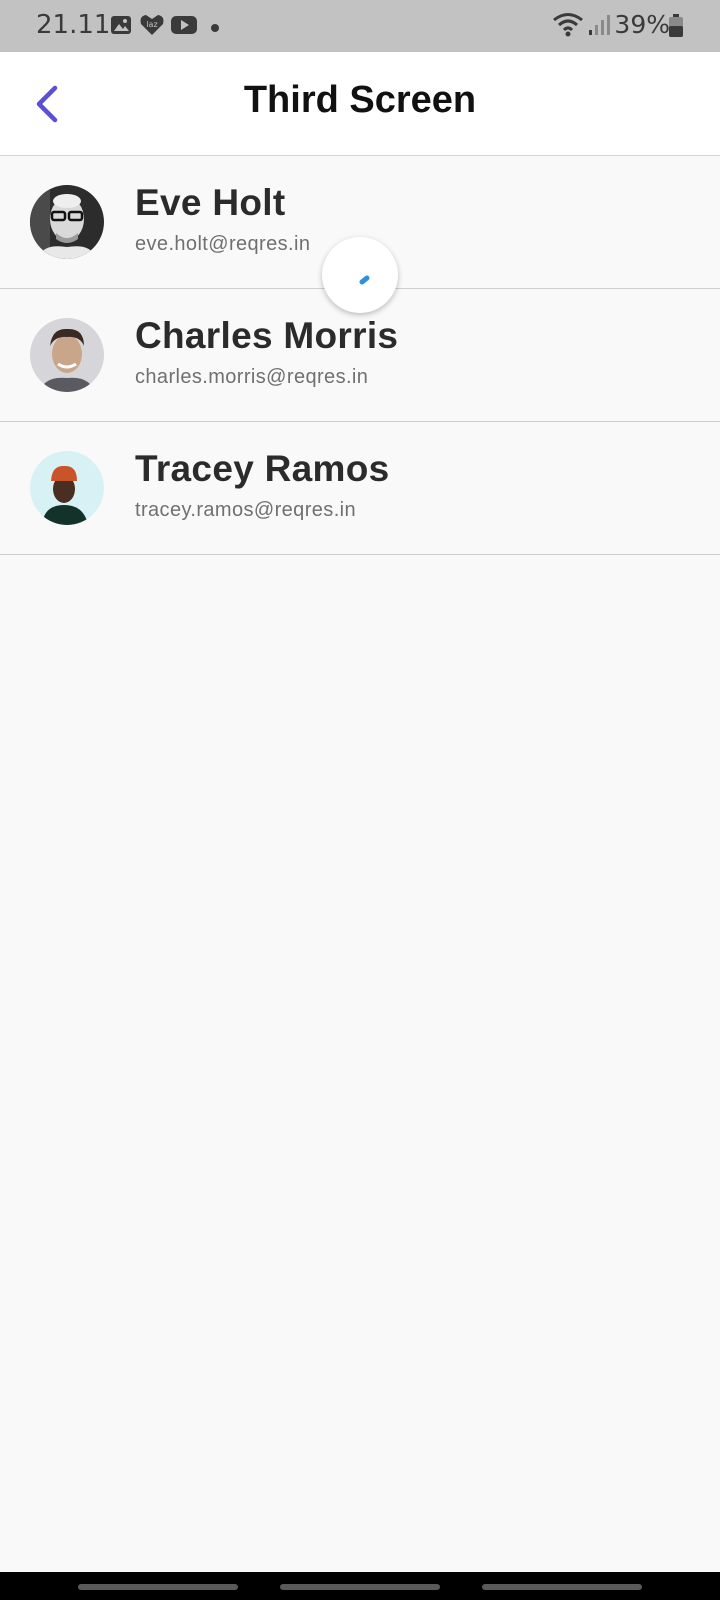 The image size is (720, 1600). What do you see at coordinates (676, 28) in the screenshot?
I see `battery-icon` at bounding box center [676, 28].